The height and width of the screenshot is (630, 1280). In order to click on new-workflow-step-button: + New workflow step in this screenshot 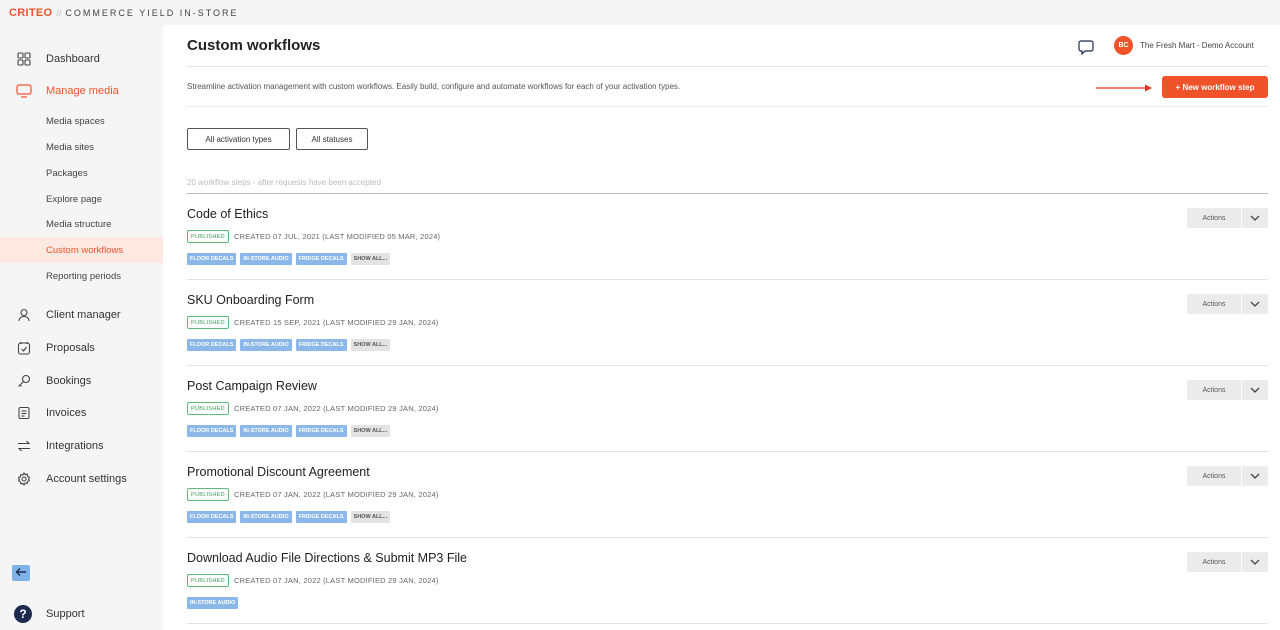, I will do `click(1215, 87)`.